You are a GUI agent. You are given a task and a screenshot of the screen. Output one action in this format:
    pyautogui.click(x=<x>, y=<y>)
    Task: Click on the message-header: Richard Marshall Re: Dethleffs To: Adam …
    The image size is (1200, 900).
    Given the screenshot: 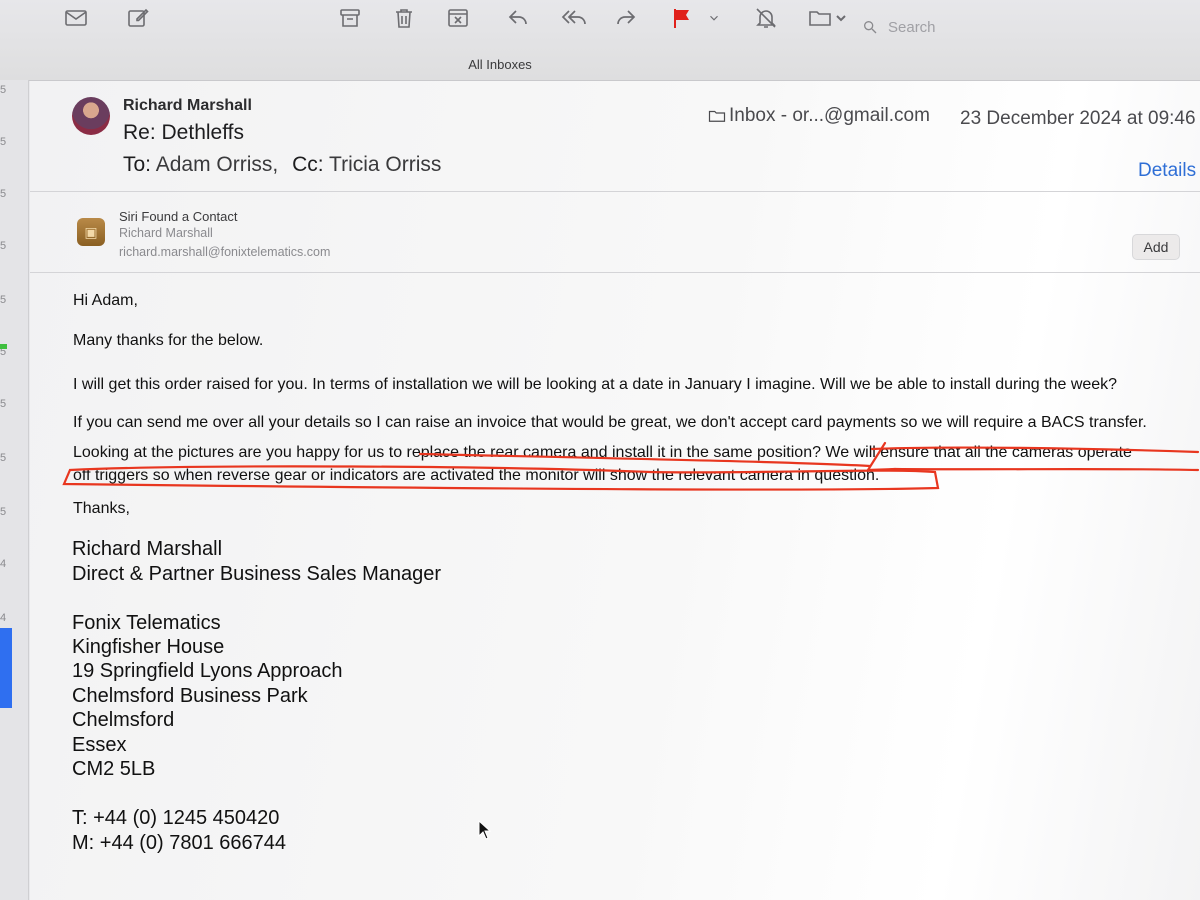 What is the action you would take?
    pyautogui.click(x=615, y=136)
    